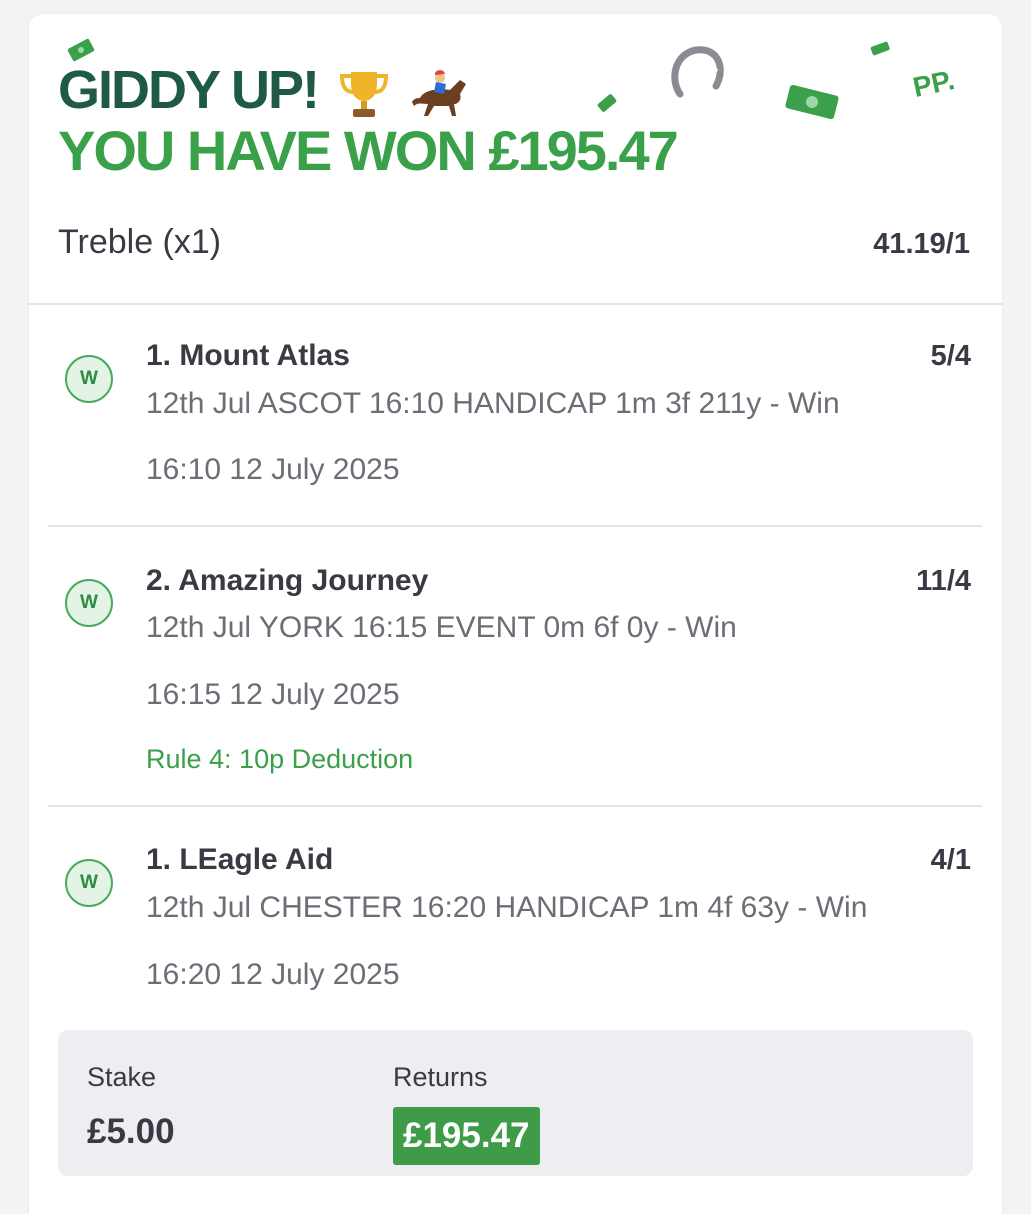 This screenshot has height=1214, width=1031. What do you see at coordinates (240, 859) in the screenshot?
I see `selection-name: 1. LEagle Aid` at bounding box center [240, 859].